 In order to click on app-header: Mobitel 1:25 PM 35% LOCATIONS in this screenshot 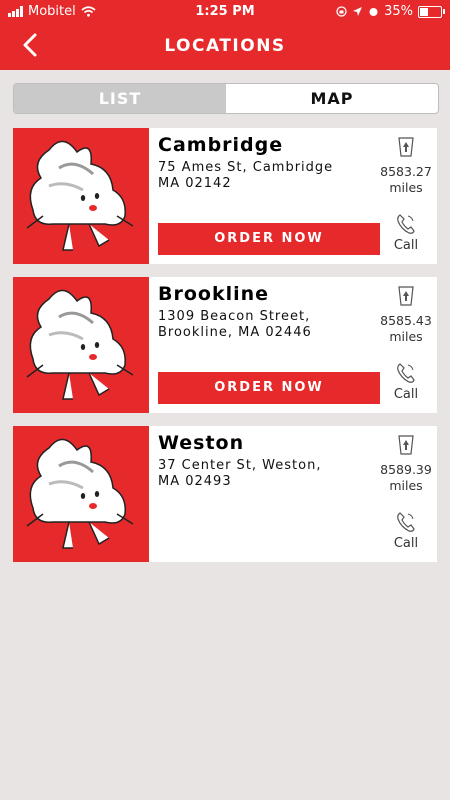, I will do `click(225, 35)`.